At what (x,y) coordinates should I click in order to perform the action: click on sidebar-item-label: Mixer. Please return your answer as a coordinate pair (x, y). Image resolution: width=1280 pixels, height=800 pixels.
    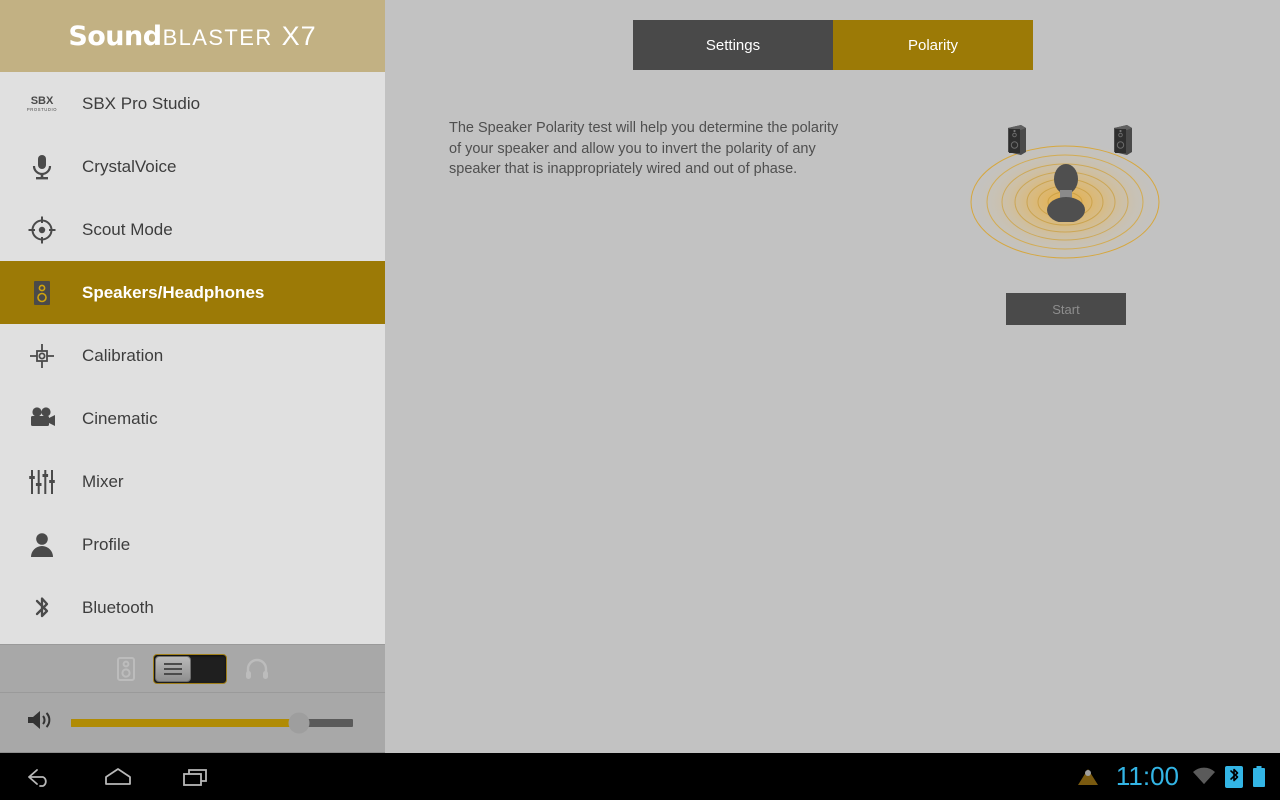
    Looking at the image, I should click on (103, 481).